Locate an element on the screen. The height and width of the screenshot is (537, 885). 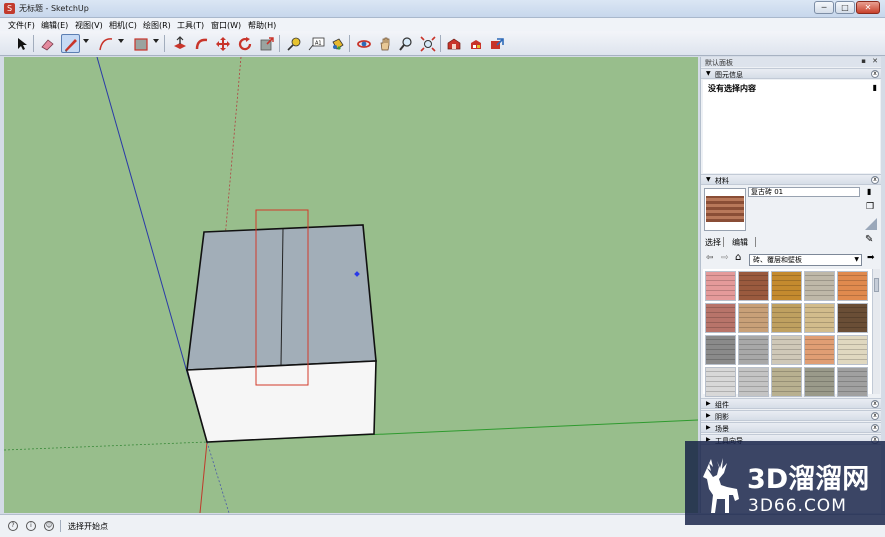
tab-edit: 编辑 is located at coordinates (740, 242).